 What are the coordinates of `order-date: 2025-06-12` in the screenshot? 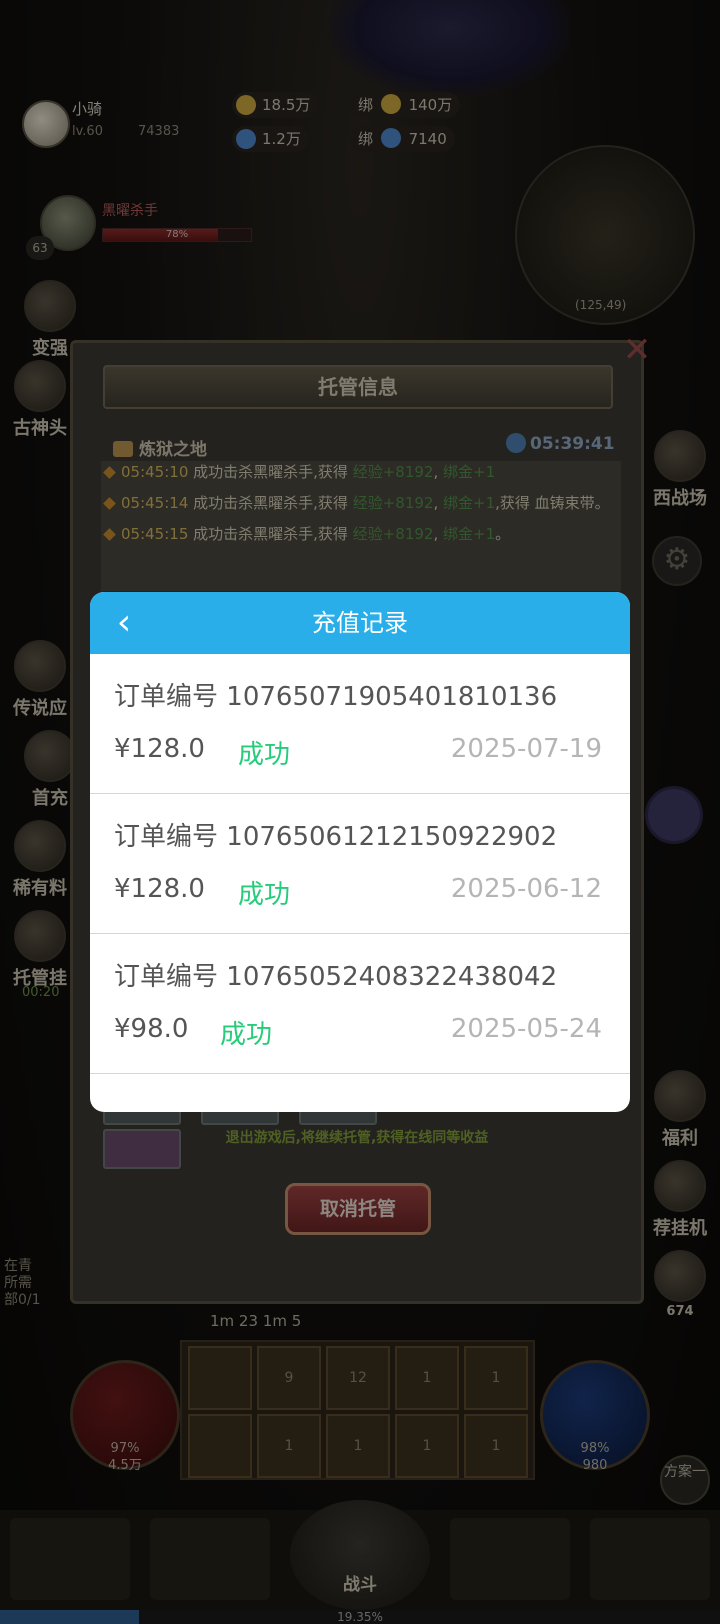 It's located at (526, 889).